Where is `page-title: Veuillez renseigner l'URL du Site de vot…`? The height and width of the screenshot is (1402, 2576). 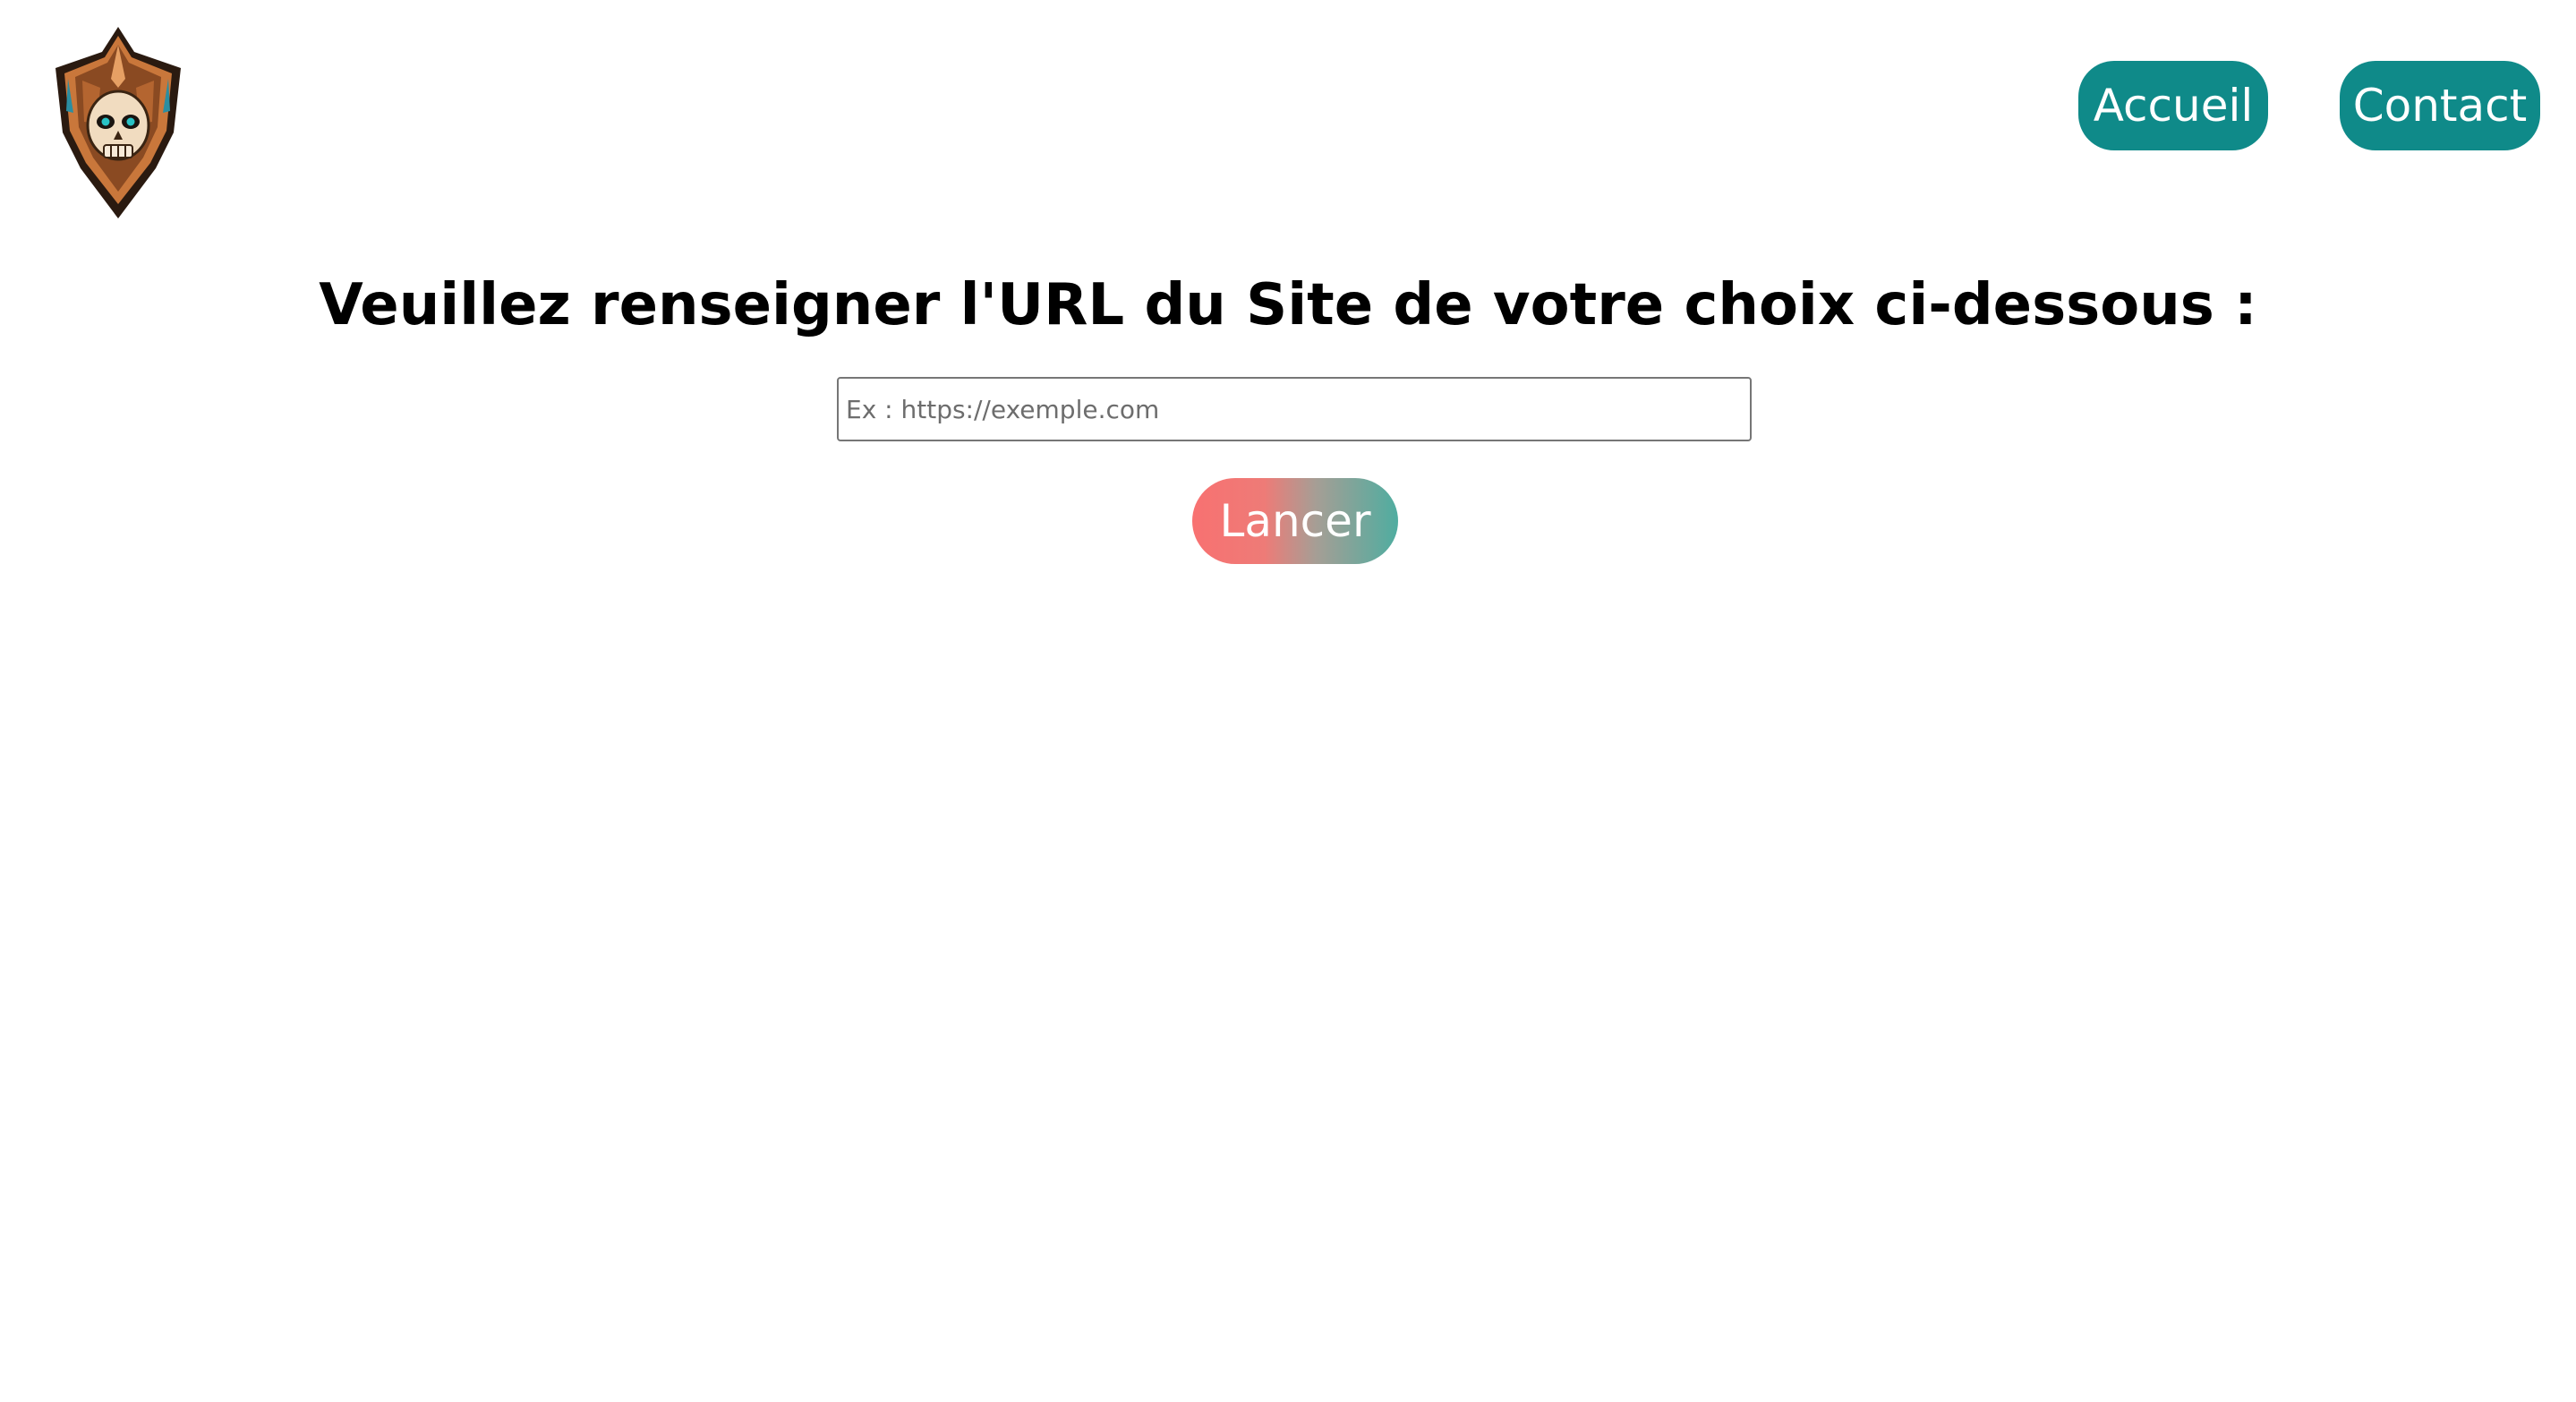
page-title: Veuillez renseigner l'URL du Site de vot… is located at coordinates (1288, 305).